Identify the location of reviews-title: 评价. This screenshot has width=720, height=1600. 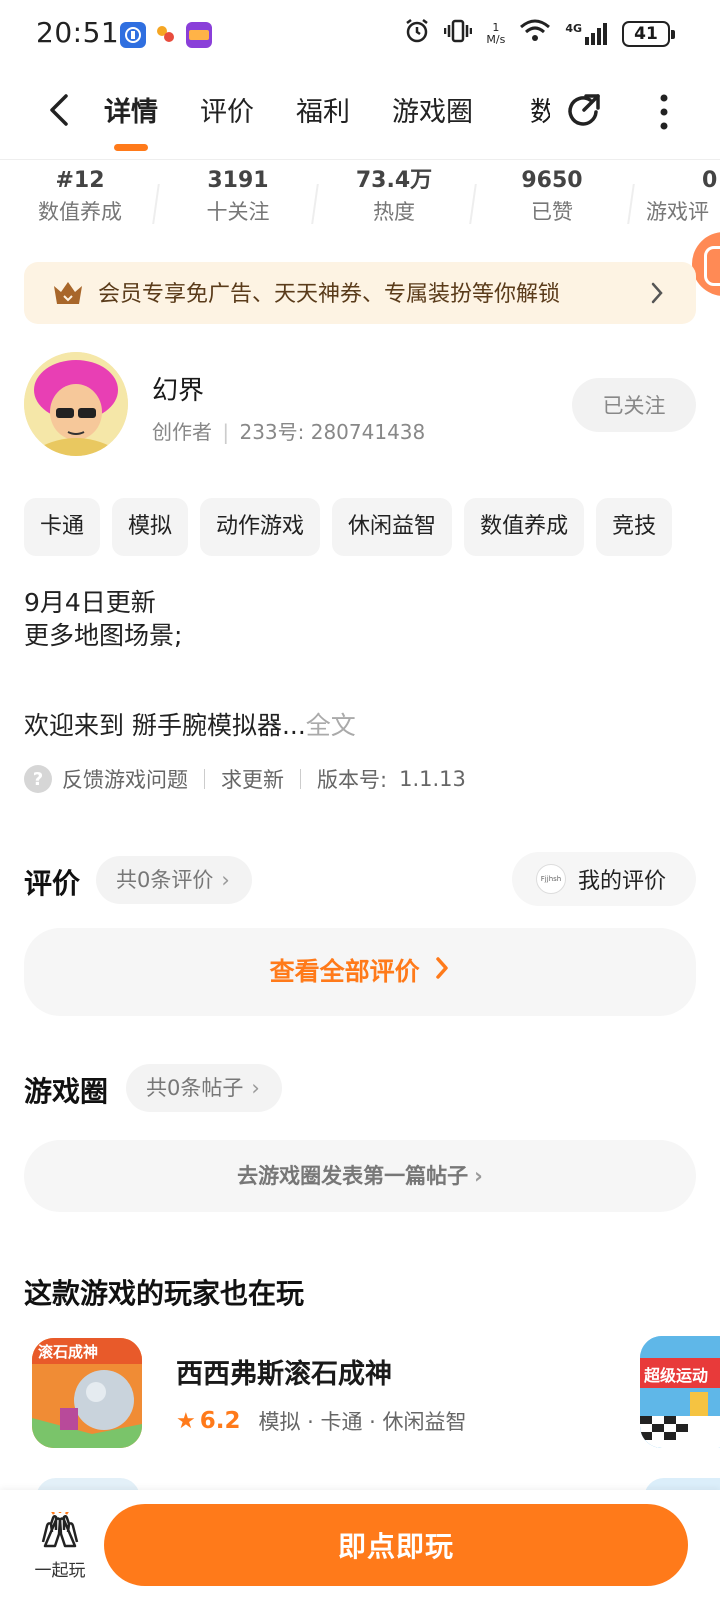
(52, 883).